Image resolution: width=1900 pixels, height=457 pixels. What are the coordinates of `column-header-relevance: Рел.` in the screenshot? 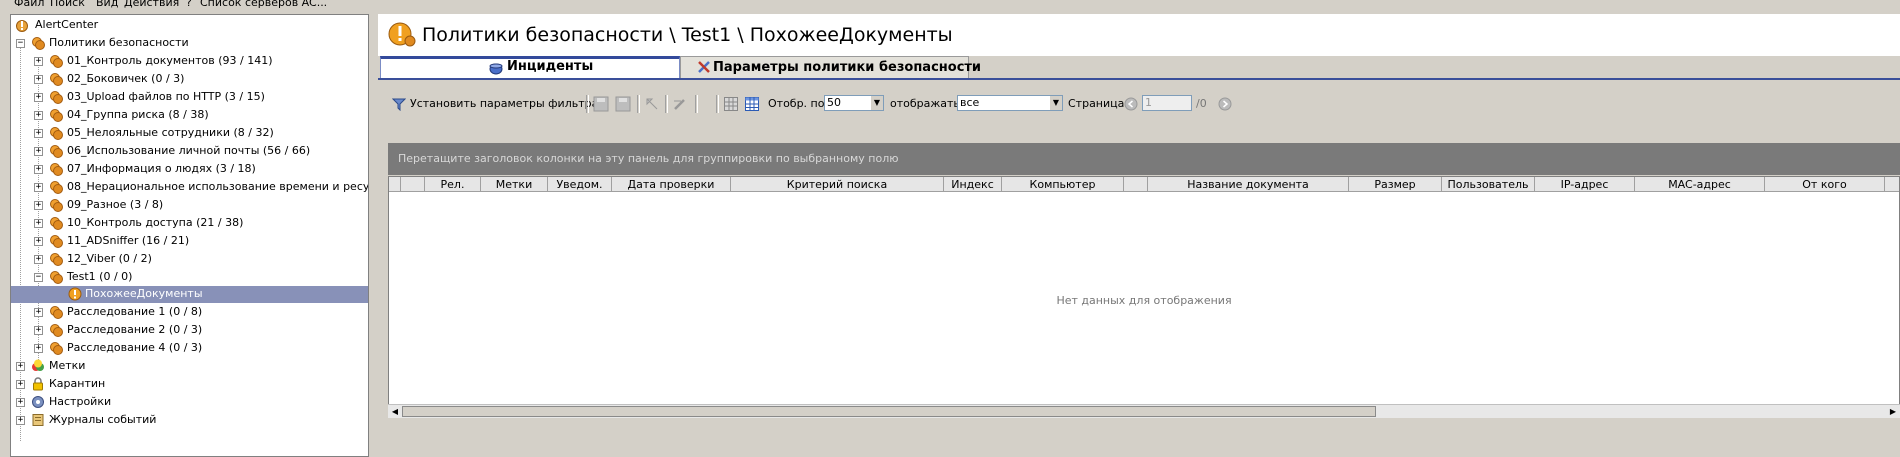 It's located at (453, 184).